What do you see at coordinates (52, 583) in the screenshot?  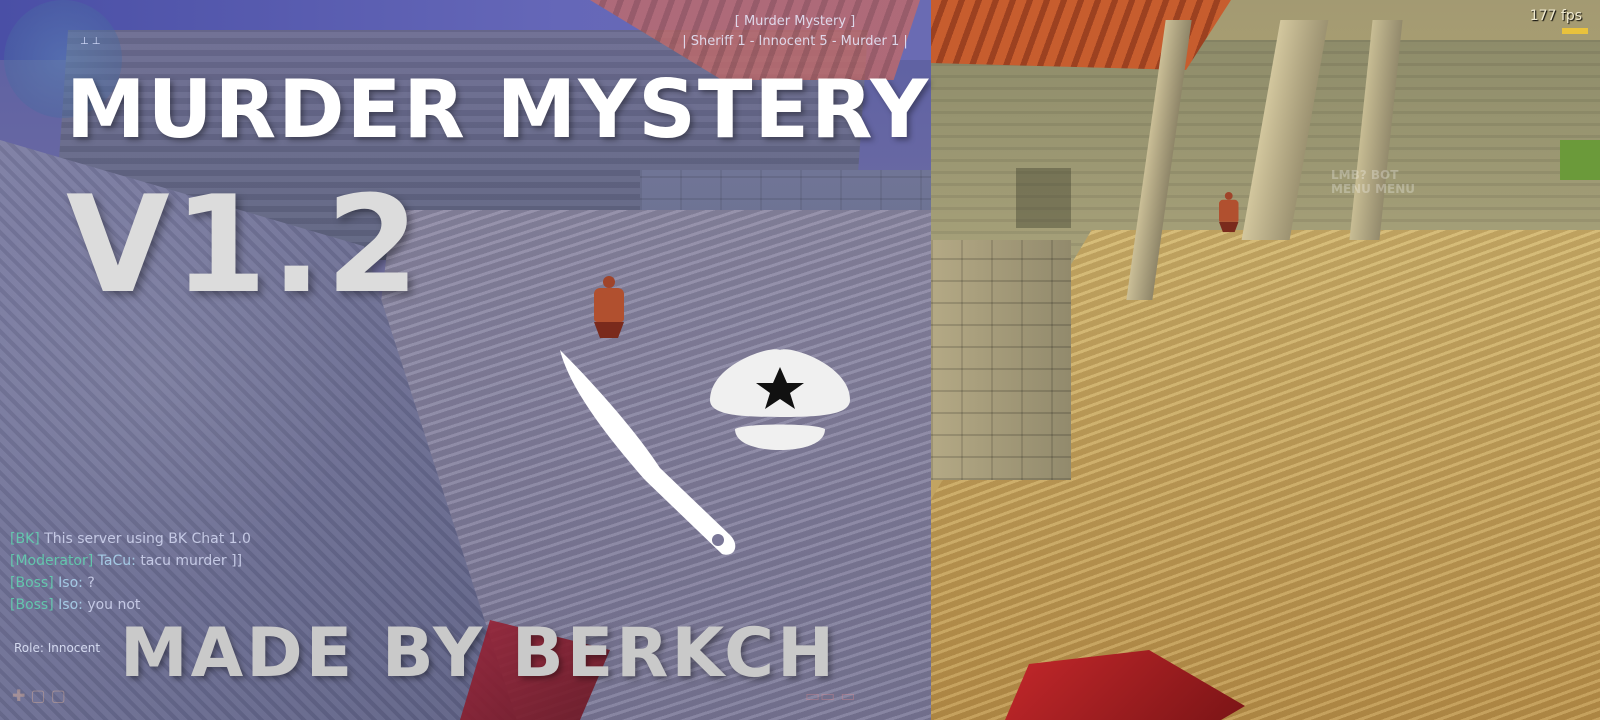 I see `chat-line: [Boss] Iso: ?` at bounding box center [52, 583].